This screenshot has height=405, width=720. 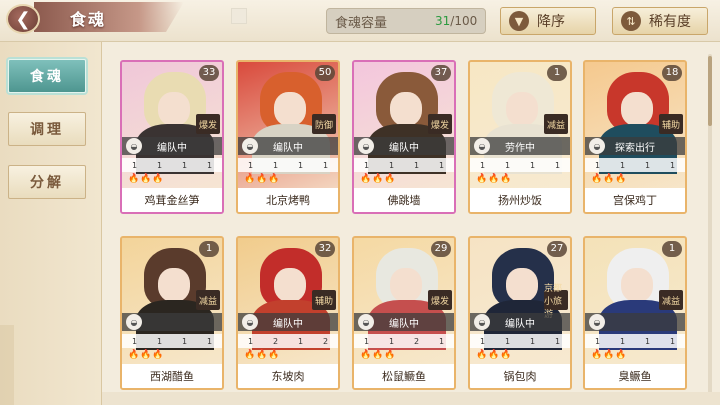 I want to click on status-text: 探索出行, so click(x=635, y=148).